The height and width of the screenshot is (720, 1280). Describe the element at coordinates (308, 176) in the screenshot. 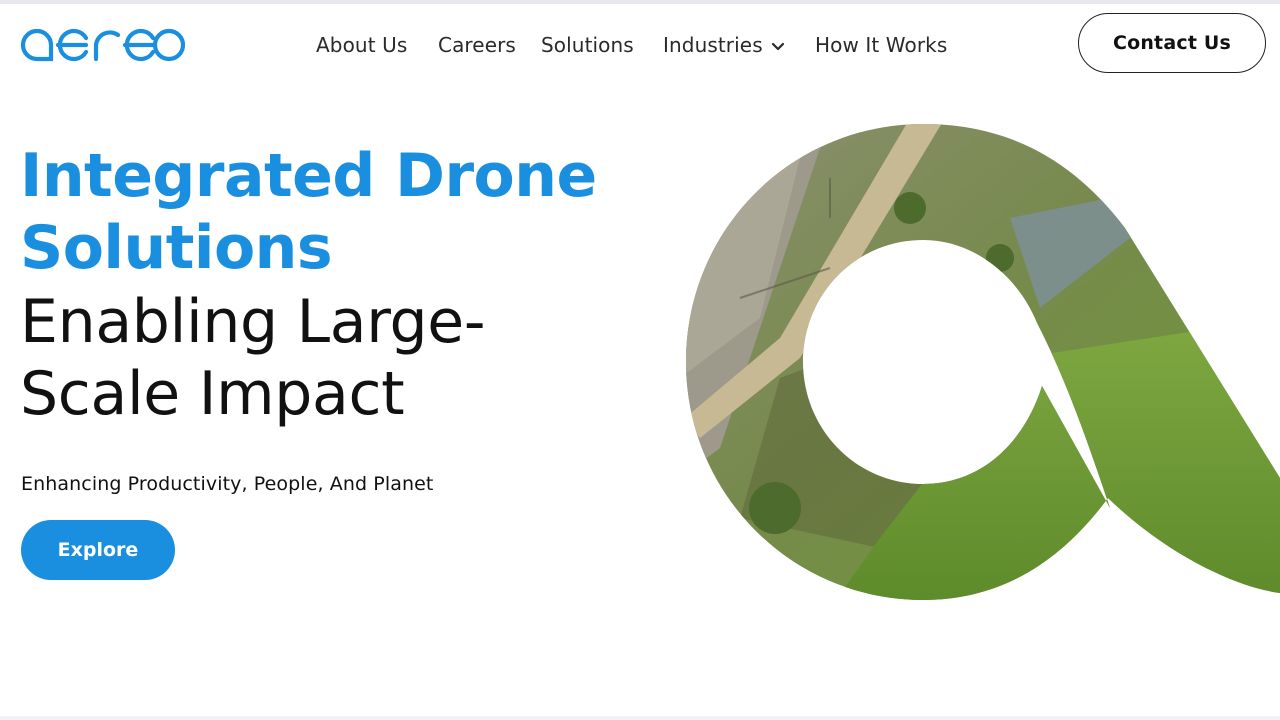

I see `hero-title-line-1: Integrated Drone` at that location.